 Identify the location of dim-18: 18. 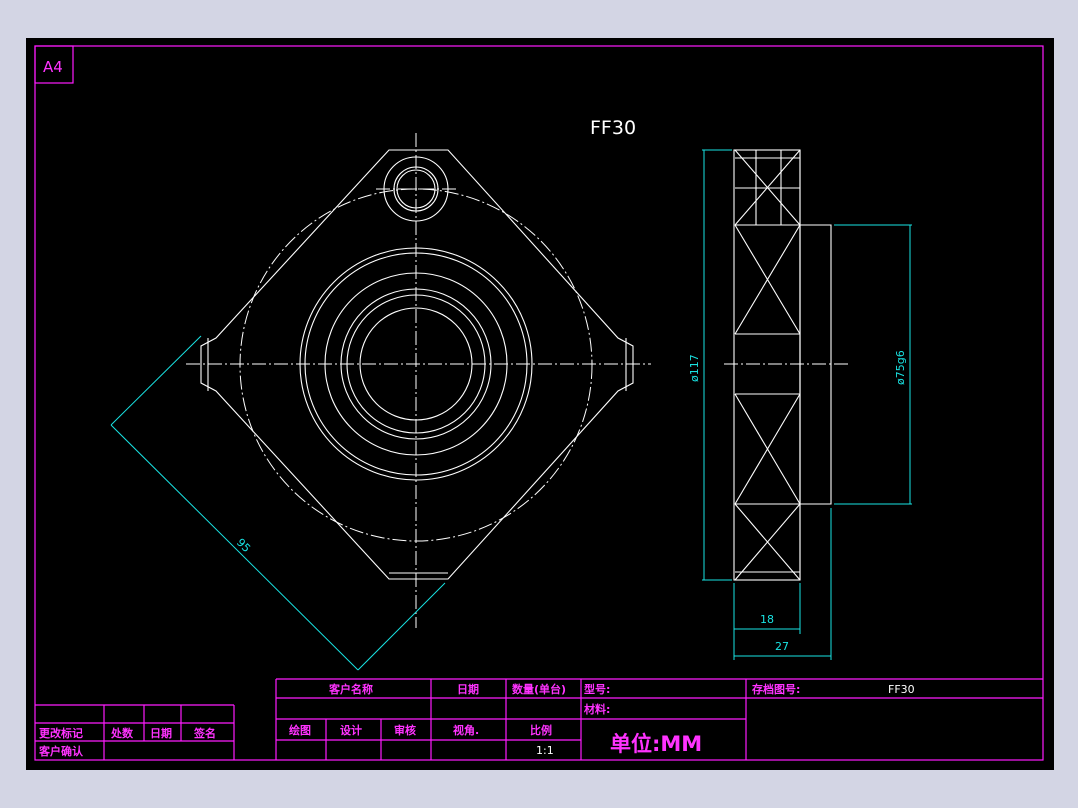
(767, 619).